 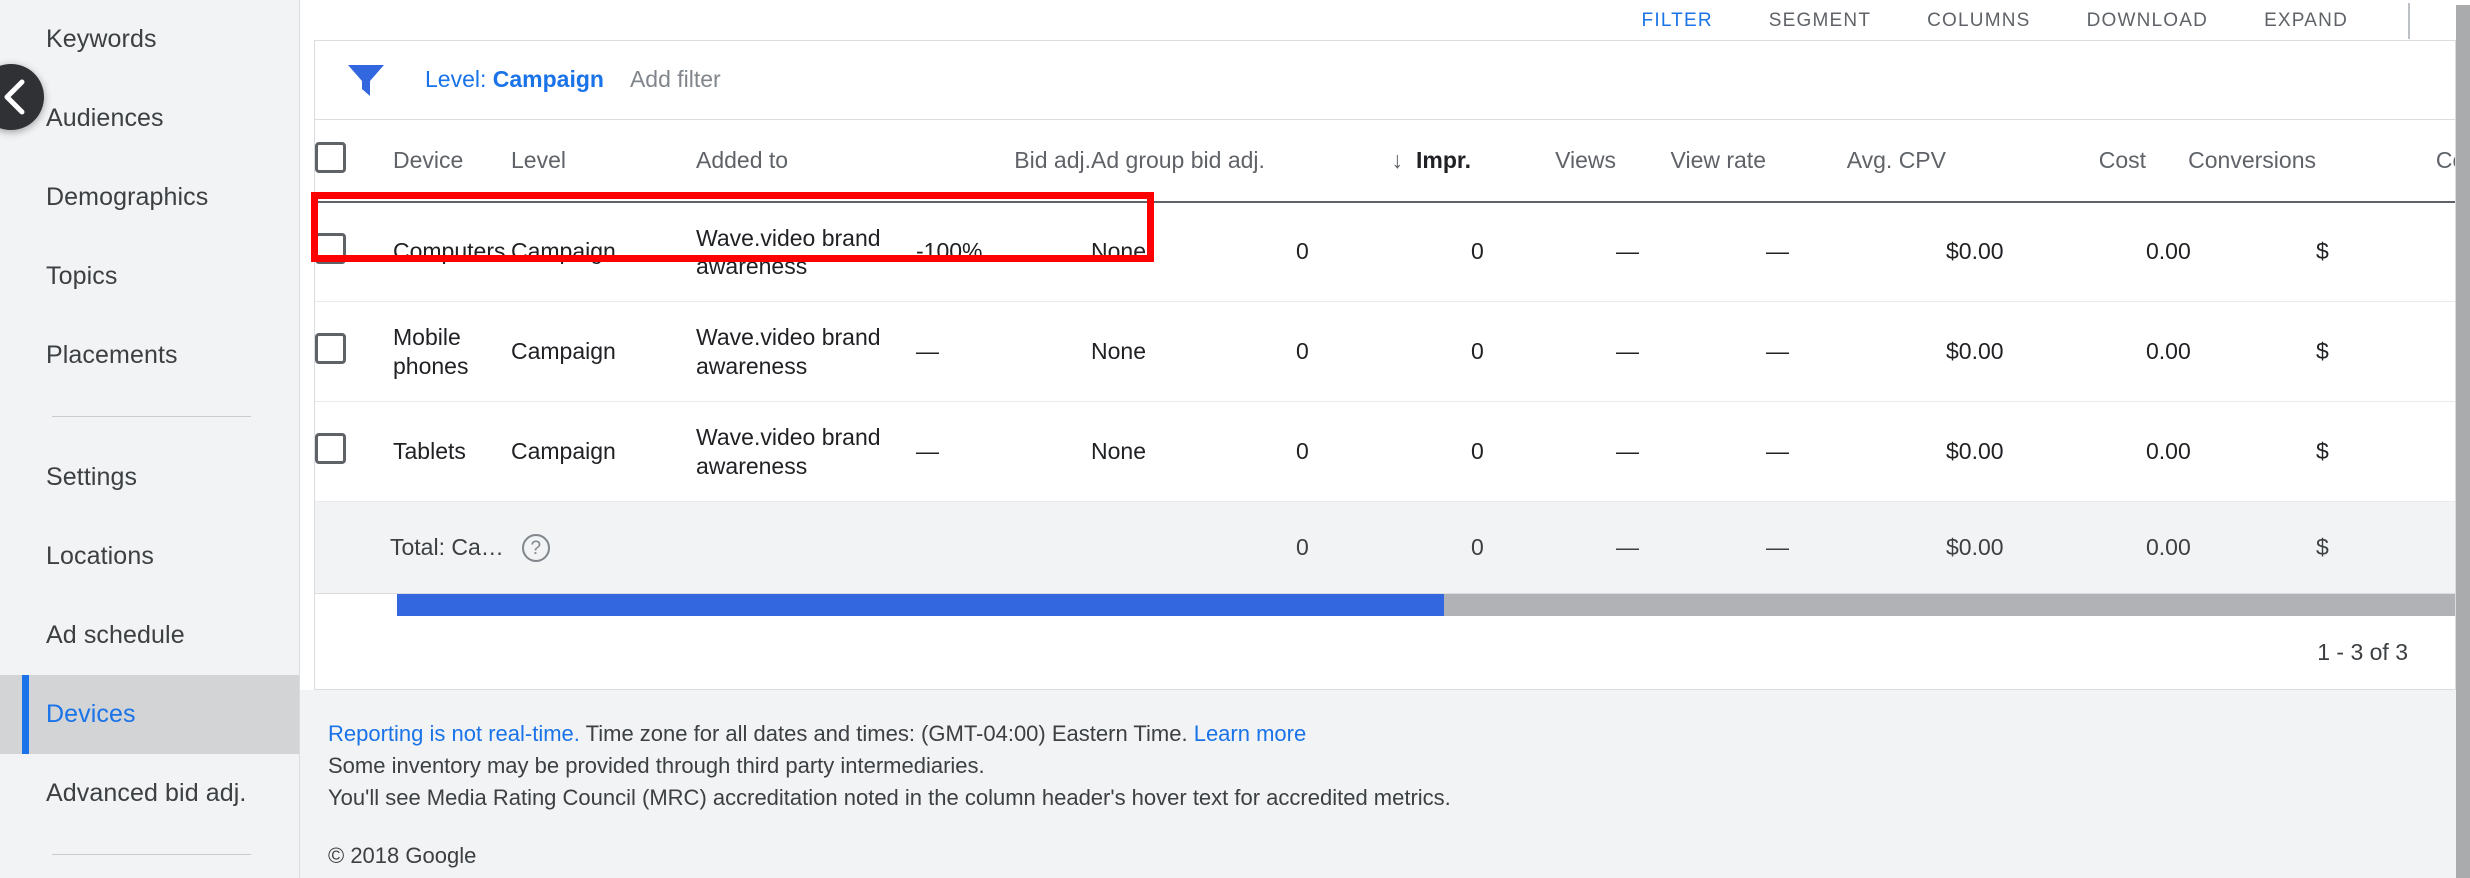 I want to click on learn-more-link: Learn more, so click(x=1250, y=733).